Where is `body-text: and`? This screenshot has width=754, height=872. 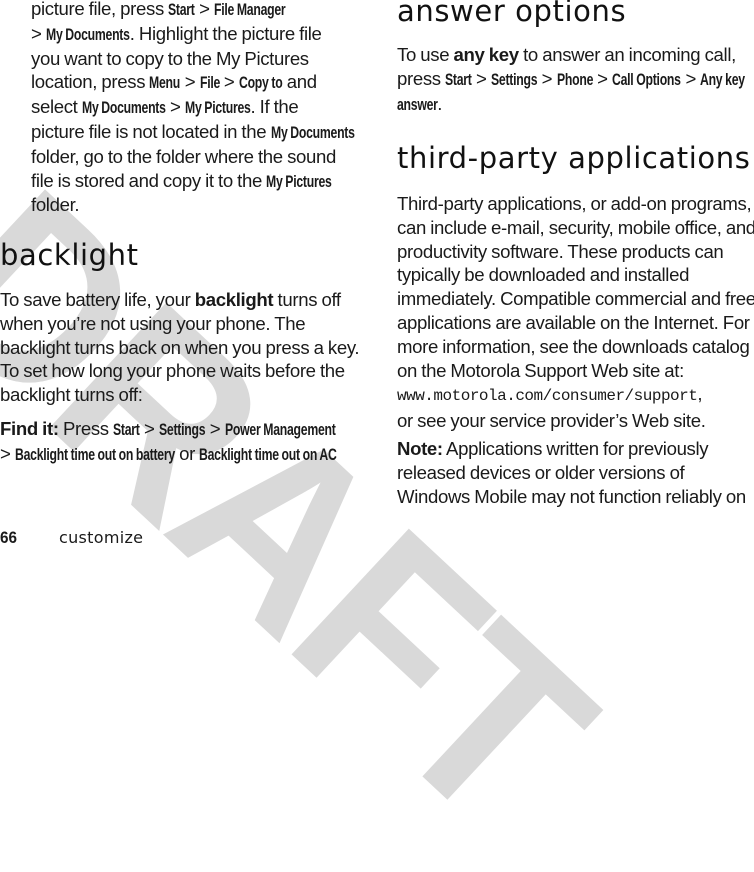 body-text: and is located at coordinates (299, 82).